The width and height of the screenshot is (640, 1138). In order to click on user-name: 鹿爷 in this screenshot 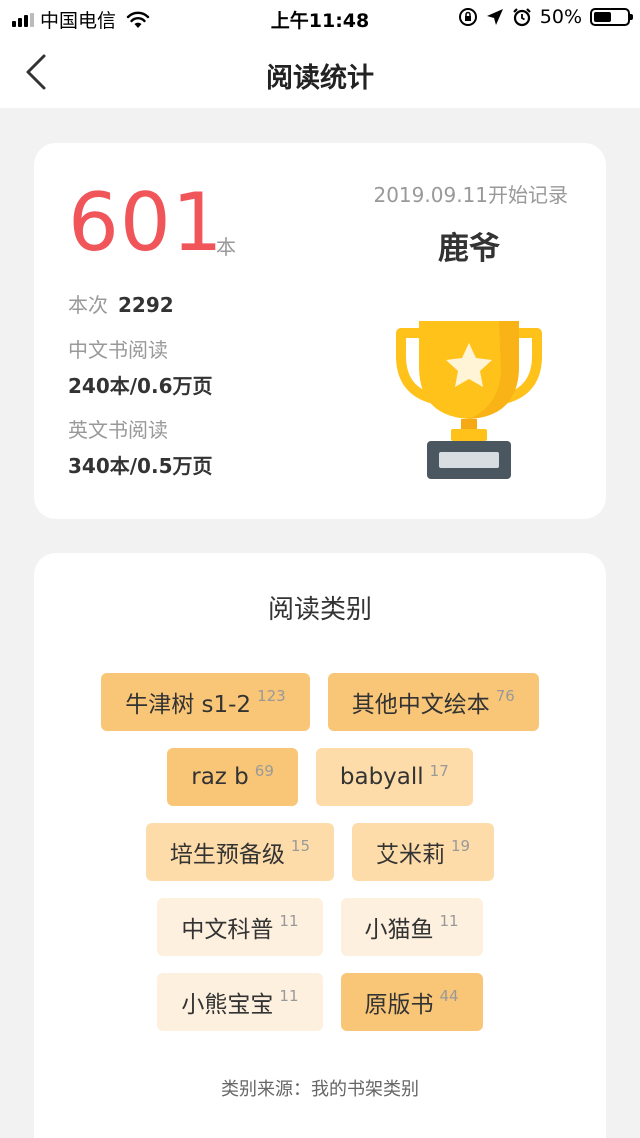, I will do `click(469, 249)`.